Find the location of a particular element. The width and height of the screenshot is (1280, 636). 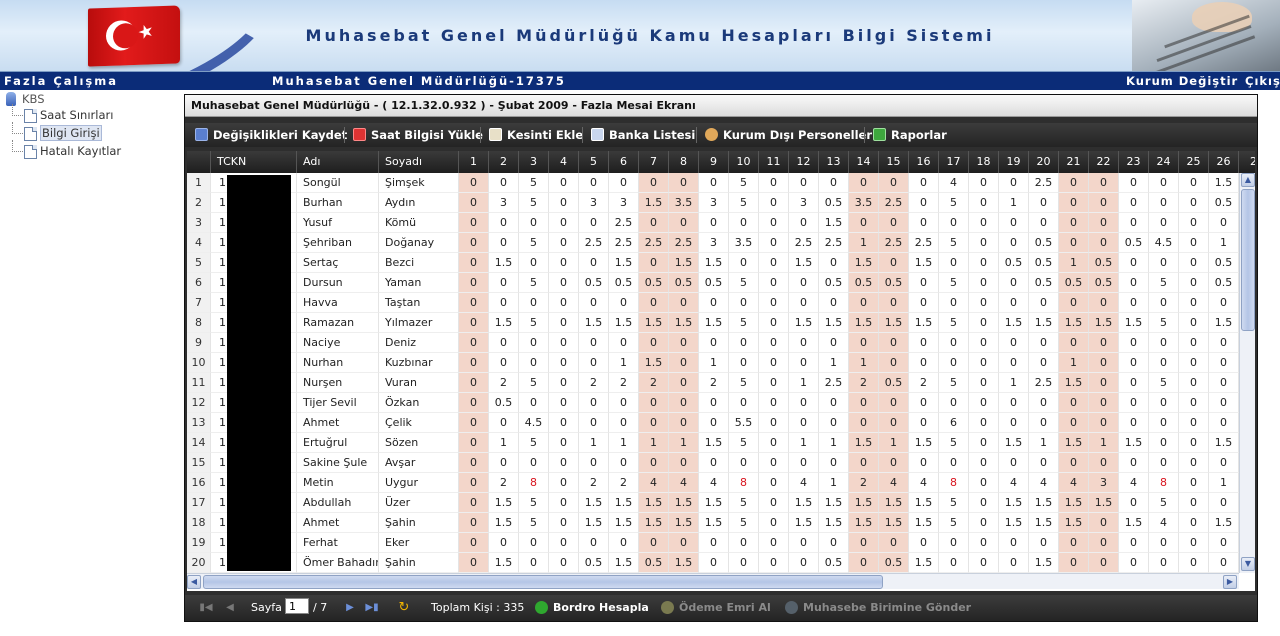

first-name-cell: Songül is located at coordinates (338, 183).